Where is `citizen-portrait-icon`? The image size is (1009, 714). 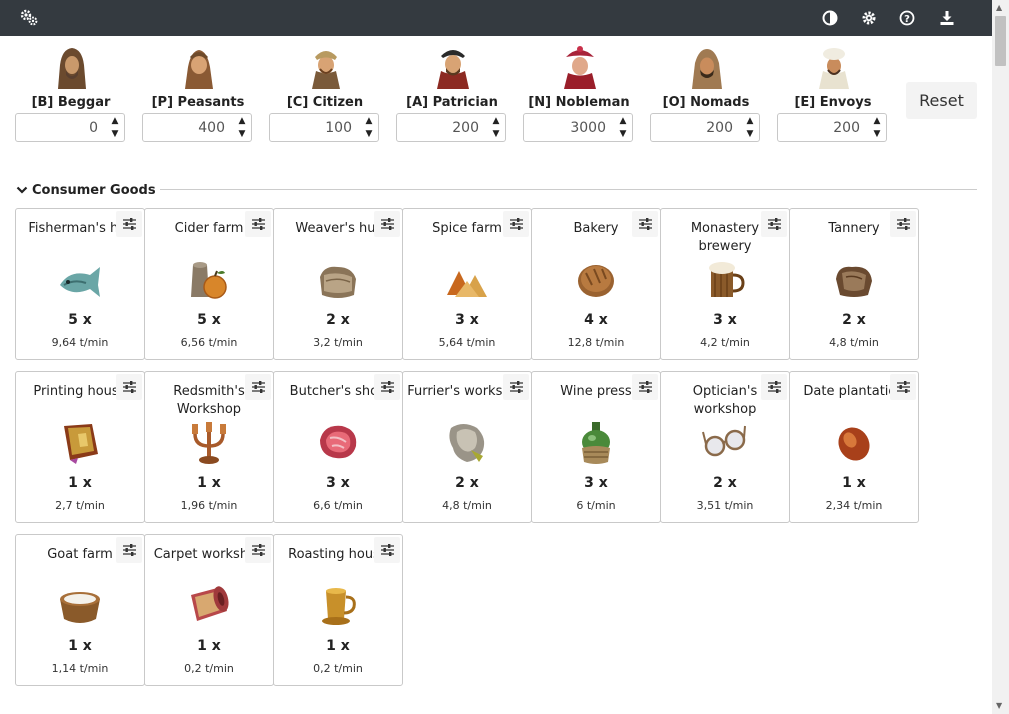
citizen-portrait-icon is located at coordinates (326, 70).